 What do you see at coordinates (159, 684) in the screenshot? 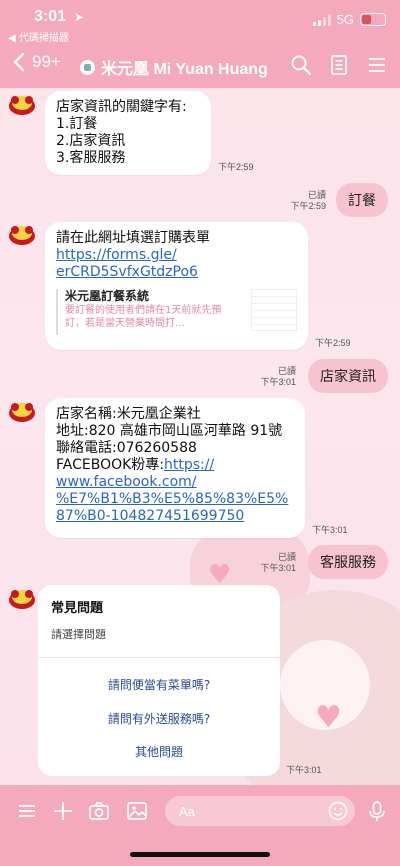
I see `faq-option-menu: 請問便當有菜單嗎?` at bounding box center [159, 684].